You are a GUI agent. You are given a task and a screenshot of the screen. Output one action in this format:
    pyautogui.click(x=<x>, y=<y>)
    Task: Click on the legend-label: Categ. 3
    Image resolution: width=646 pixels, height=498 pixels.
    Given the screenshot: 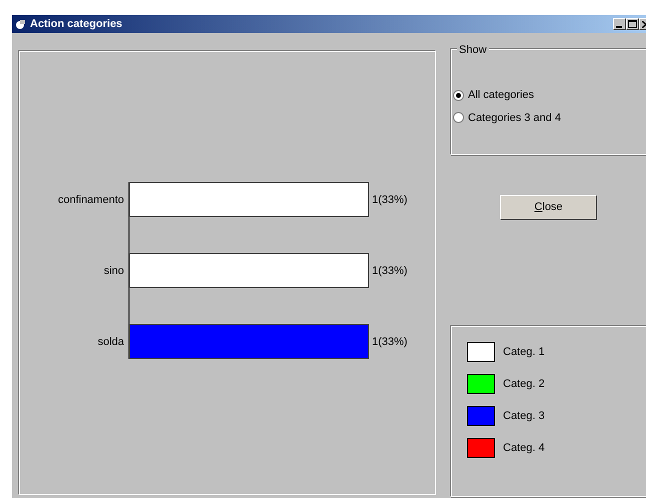 What is the action you would take?
    pyautogui.click(x=524, y=416)
    